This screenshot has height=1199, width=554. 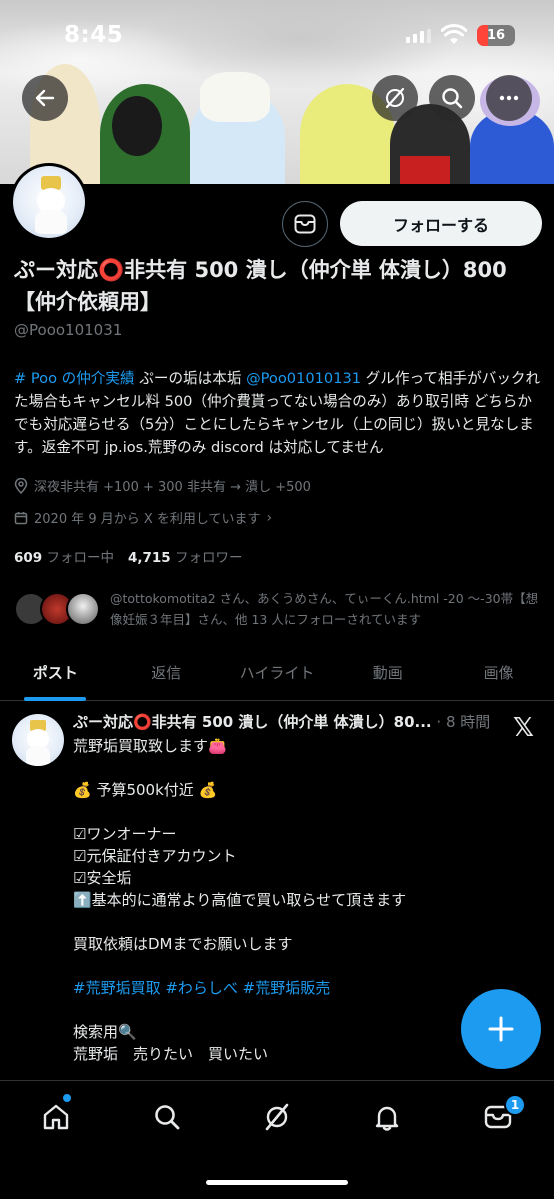 I want to click on tab-posts: ポスト, so click(x=55, y=672).